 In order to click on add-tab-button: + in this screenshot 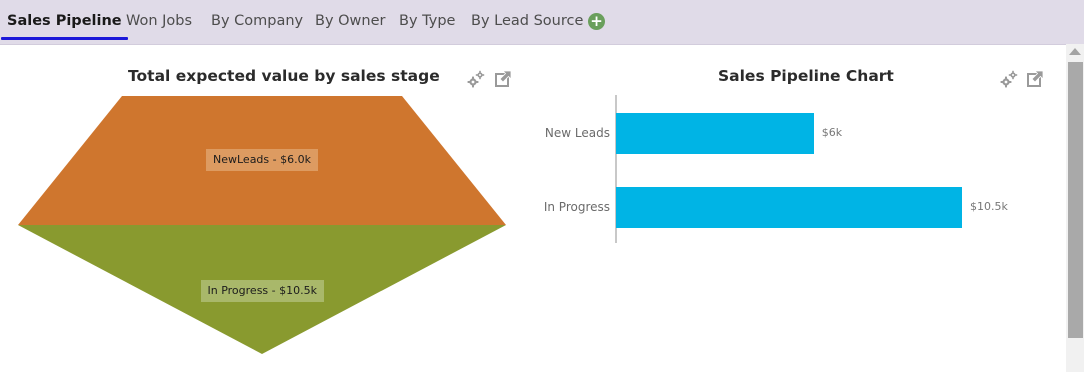, I will do `click(596, 21)`.